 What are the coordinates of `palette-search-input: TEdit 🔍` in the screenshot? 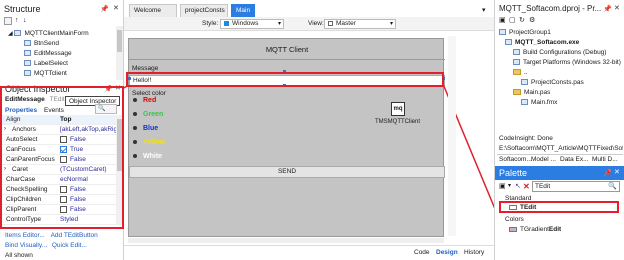 It's located at (576, 186).